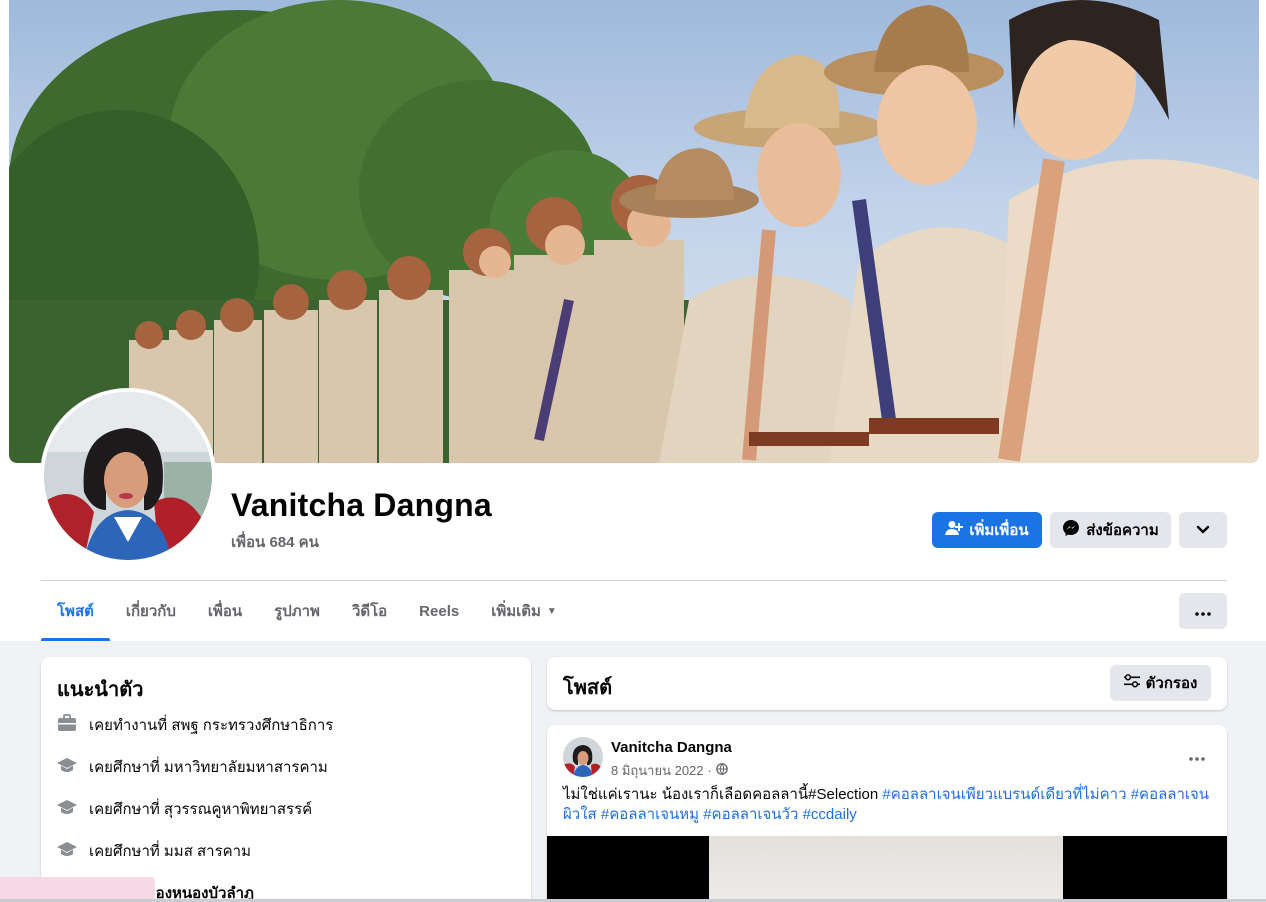  Describe the element at coordinates (650, 814) in the screenshot. I see `hashtag-link: #คอลลาเจนหมู` at that location.